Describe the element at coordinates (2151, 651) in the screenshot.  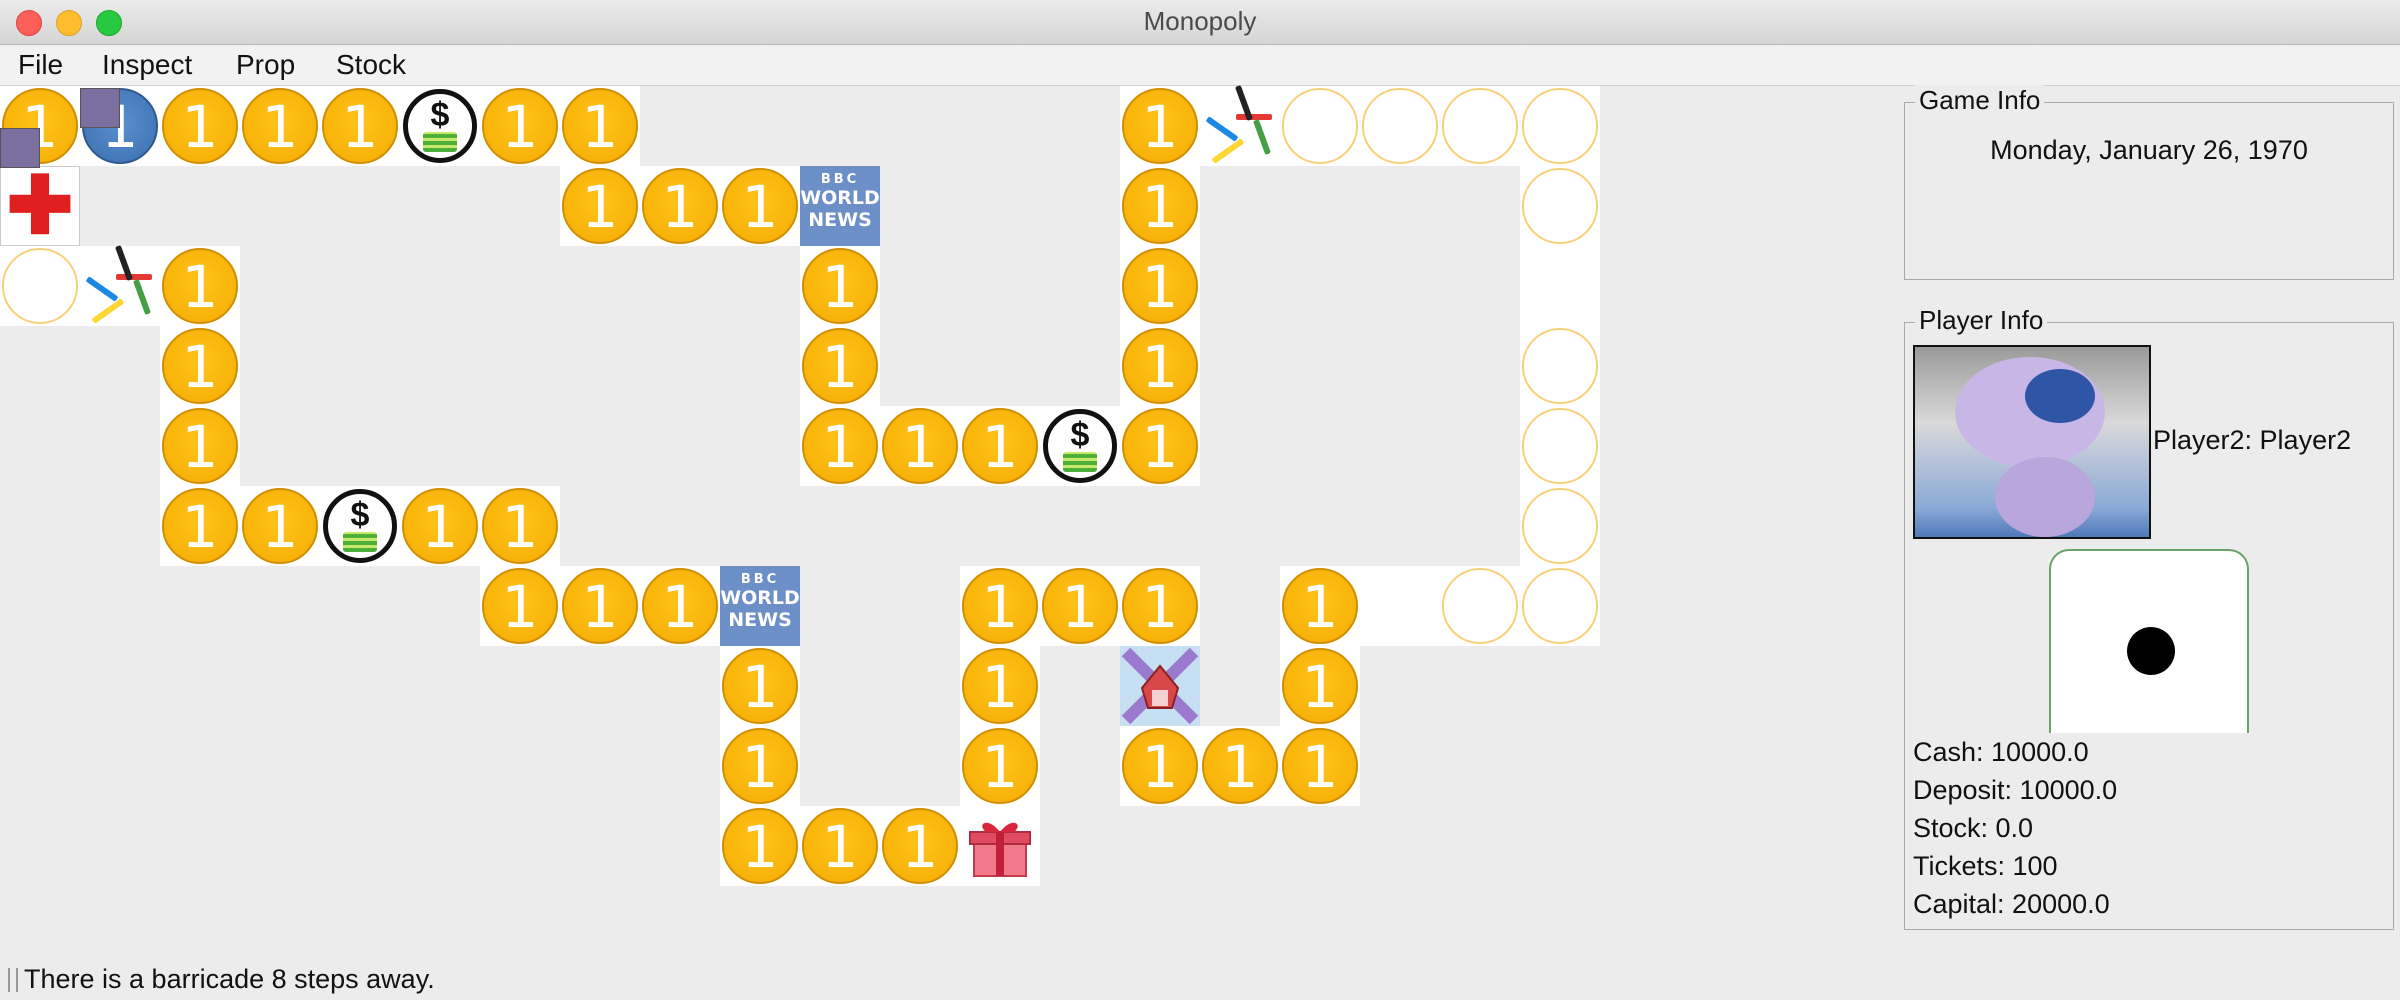
I see `dice-pip` at that location.